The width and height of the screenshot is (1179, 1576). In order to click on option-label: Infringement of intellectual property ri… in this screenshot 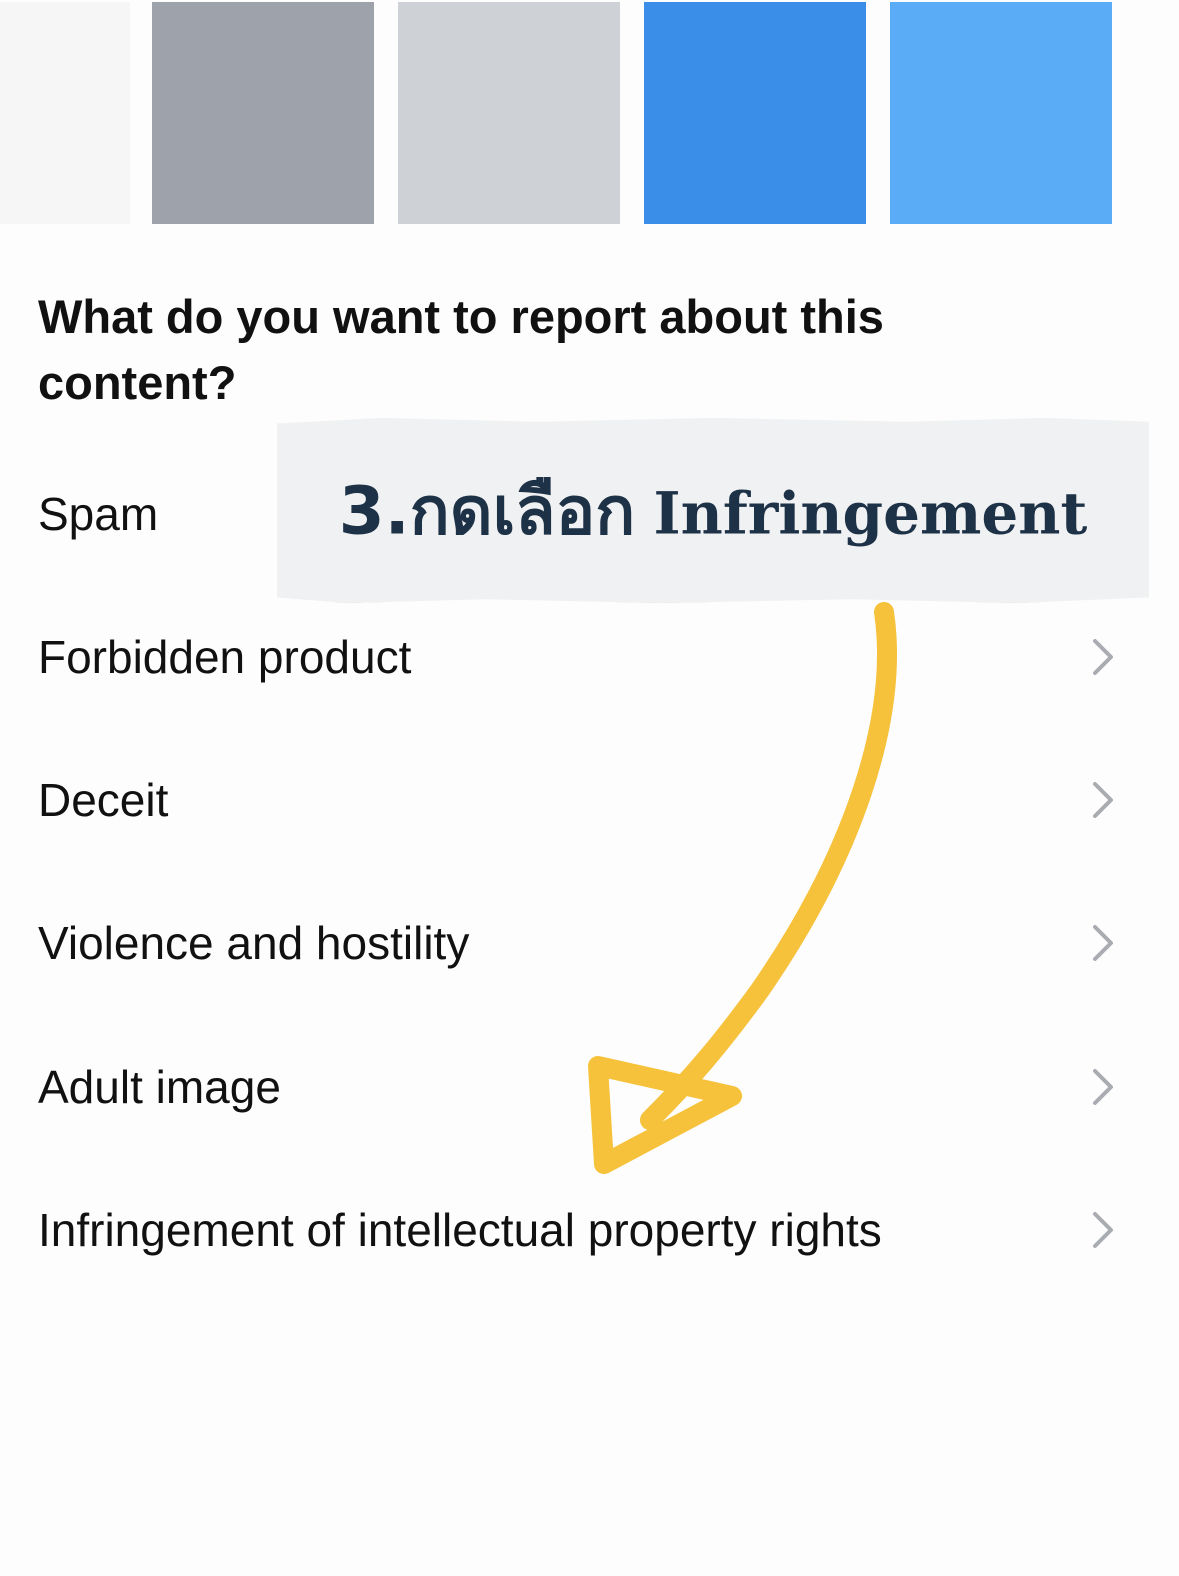, I will do `click(460, 1229)`.